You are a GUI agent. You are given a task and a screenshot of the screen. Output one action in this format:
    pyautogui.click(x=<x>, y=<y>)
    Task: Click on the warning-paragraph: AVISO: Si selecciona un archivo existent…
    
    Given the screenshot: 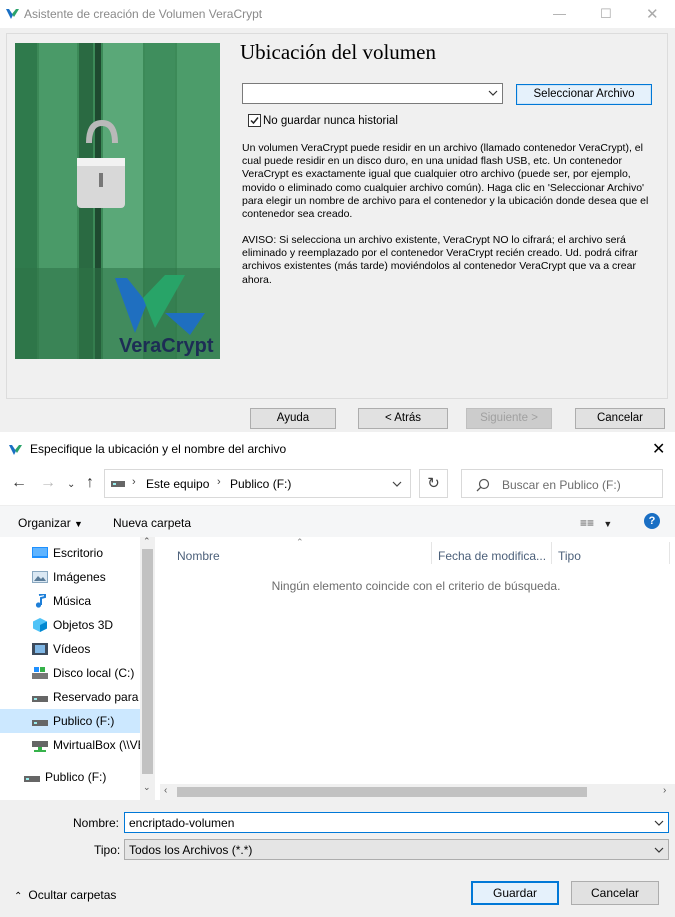 What is the action you would take?
    pyautogui.click(x=440, y=260)
    